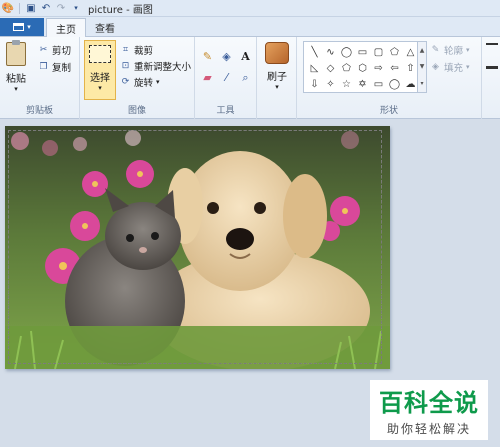  I want to click on window-title: picture - 画图, so click(120, 10).